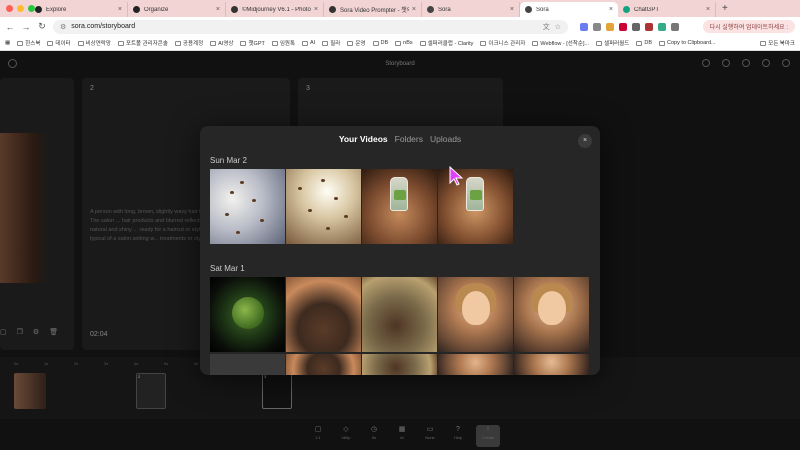  What do you see at coordinates (177, 9) in the screenshot?
I see `browser-tab: Organize ×` at bounding box center [177, 9].